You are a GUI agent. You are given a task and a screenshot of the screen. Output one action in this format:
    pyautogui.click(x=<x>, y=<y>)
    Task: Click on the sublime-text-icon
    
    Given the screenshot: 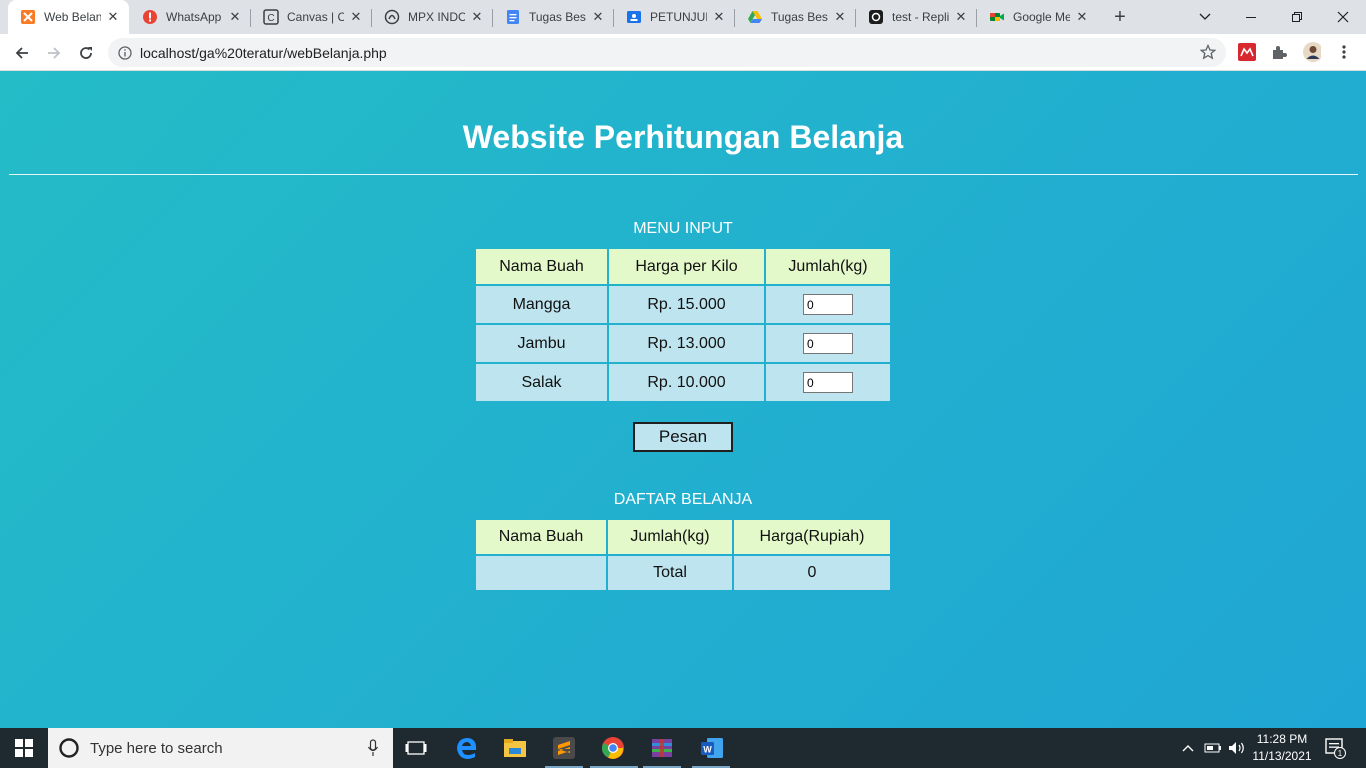 What is the action you would take?
    pyautogui.click(x=564, y=748)
    